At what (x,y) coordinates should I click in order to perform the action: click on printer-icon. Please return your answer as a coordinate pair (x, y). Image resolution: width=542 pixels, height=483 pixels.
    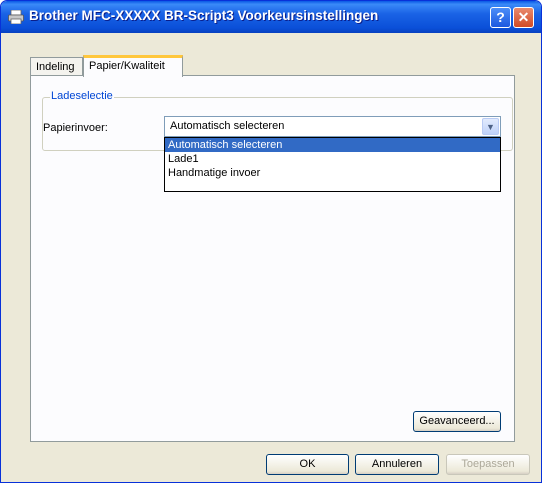
    Looking at the image, I should click on (16, 17).